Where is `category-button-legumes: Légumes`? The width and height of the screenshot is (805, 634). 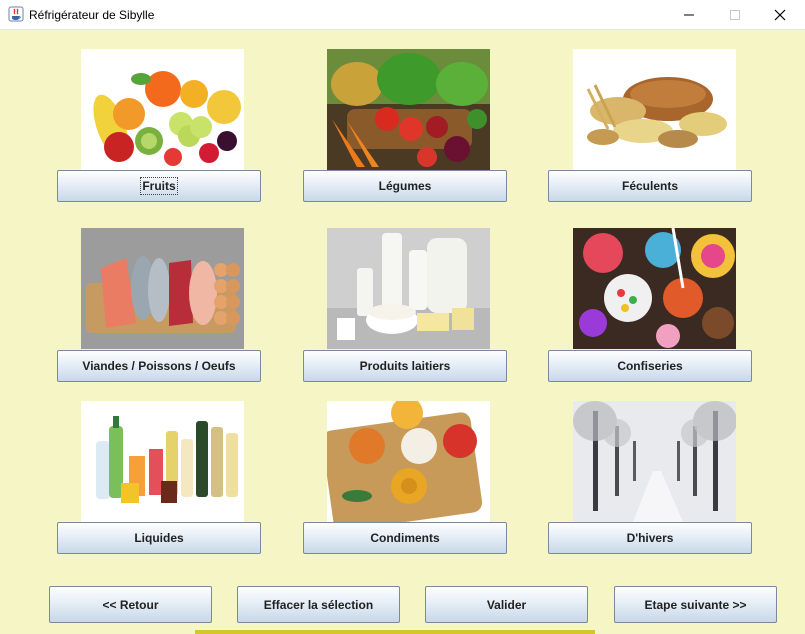 category-button-legumes: Légumes is located at coordinates (405, 186).